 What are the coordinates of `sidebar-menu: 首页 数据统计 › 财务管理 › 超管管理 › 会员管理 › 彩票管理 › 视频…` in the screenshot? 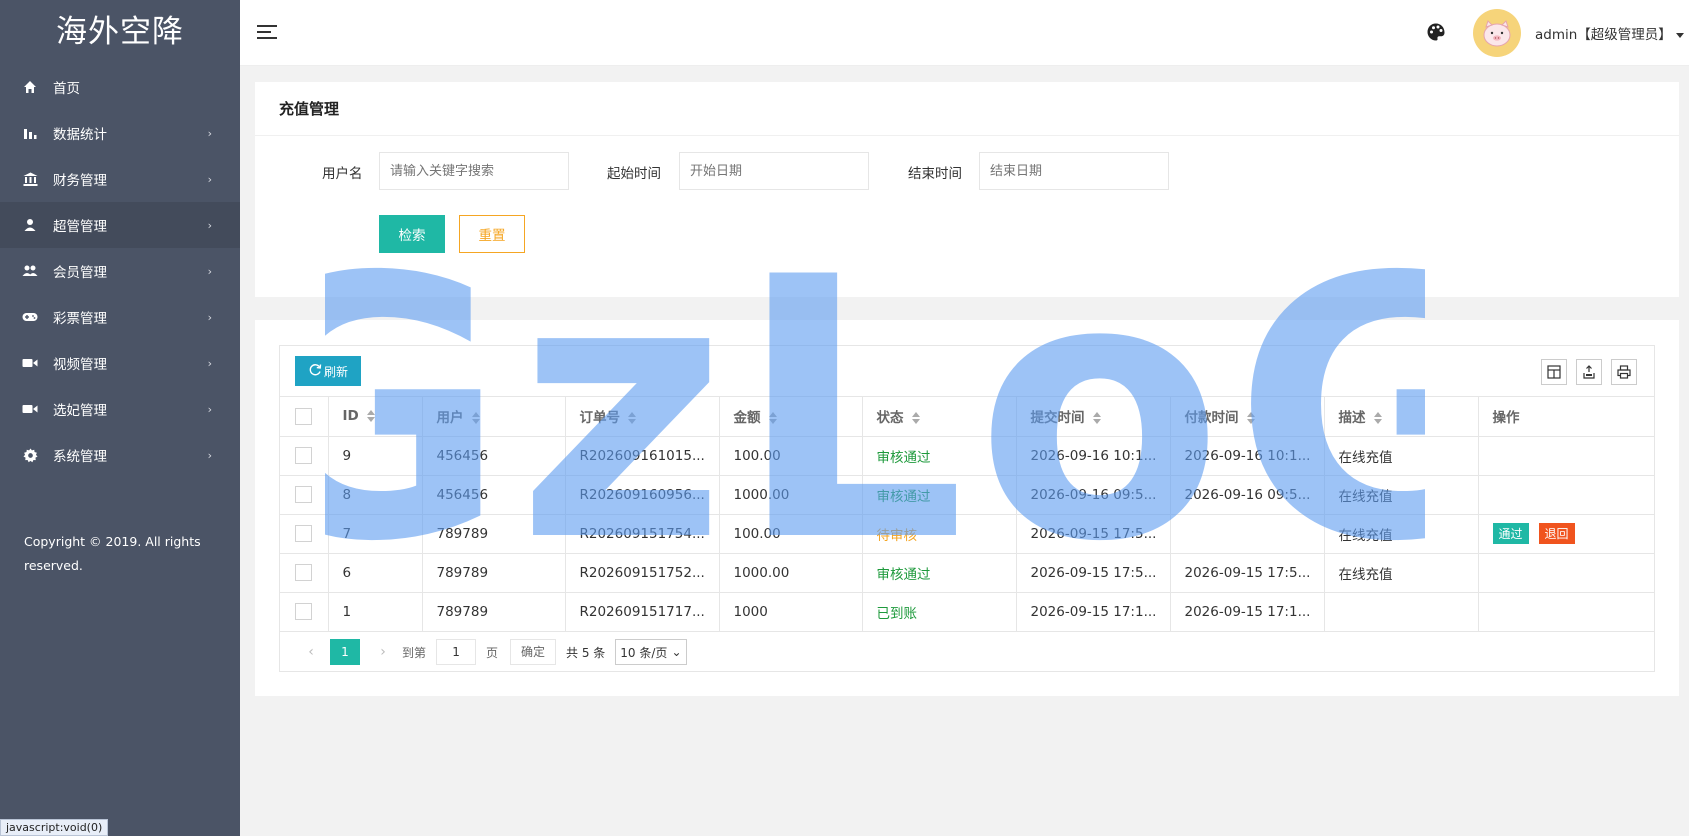 It's located at (120, 271).